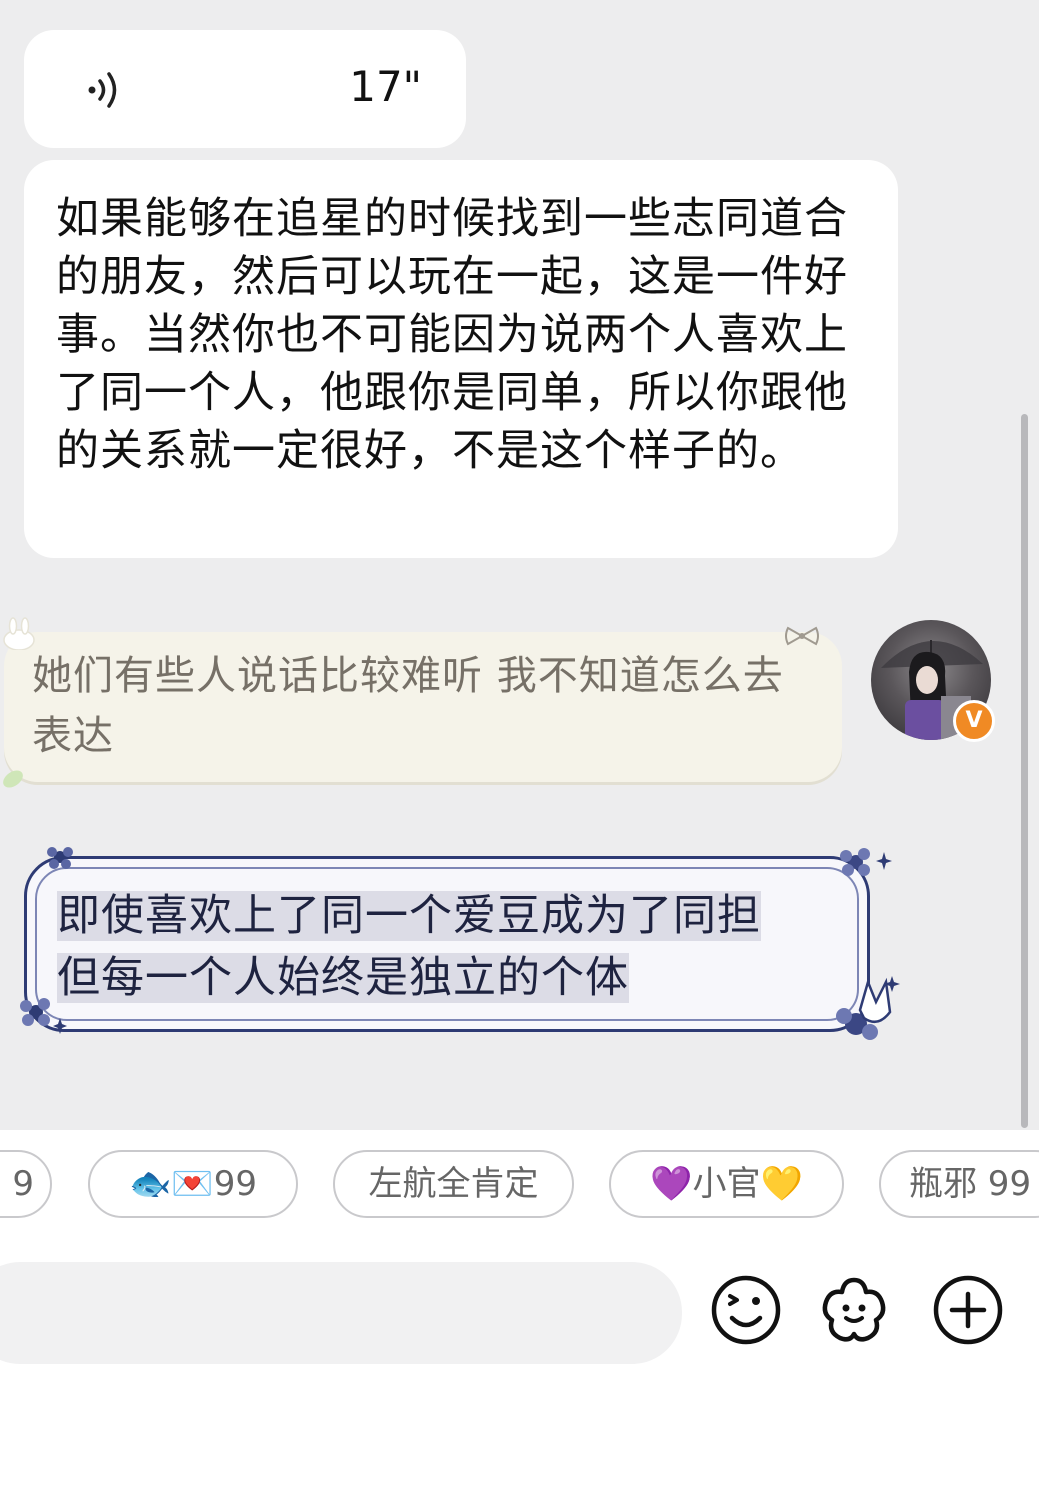 Image resolution: width=1039 pixels, height=1489 pixels. Describe the element at coordinates (868, 1008) in the screenshot. I see `fox-mask-decoration-icon` at that location.